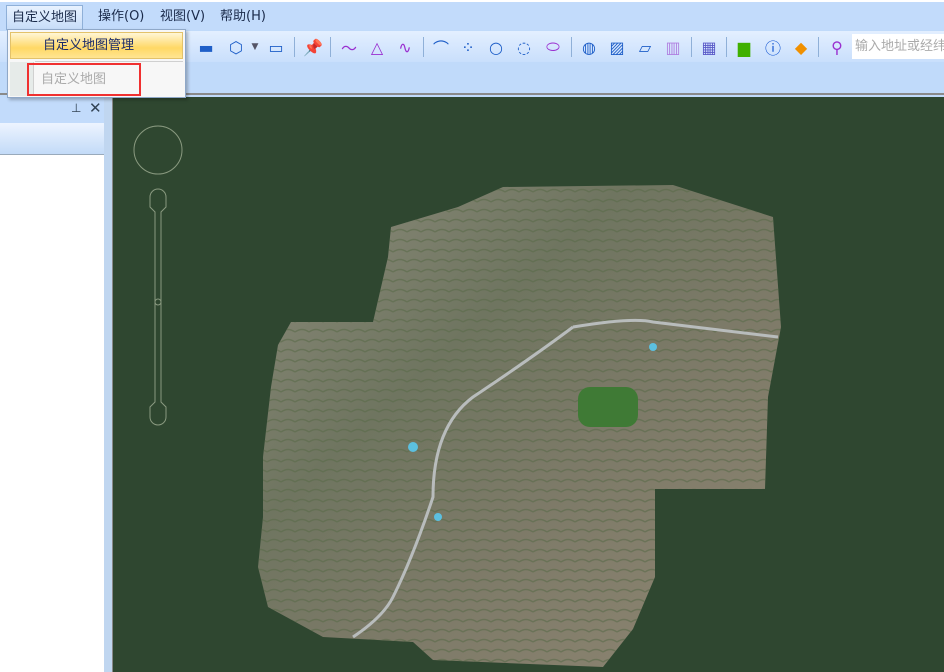 The height and width of the screenshot is (672, 944). What do you see at coordinates (96, 45) in the screenshot?
I see `menu-item-custom-map-manage: 自定义地图管理` at bounding box center [96, 45].